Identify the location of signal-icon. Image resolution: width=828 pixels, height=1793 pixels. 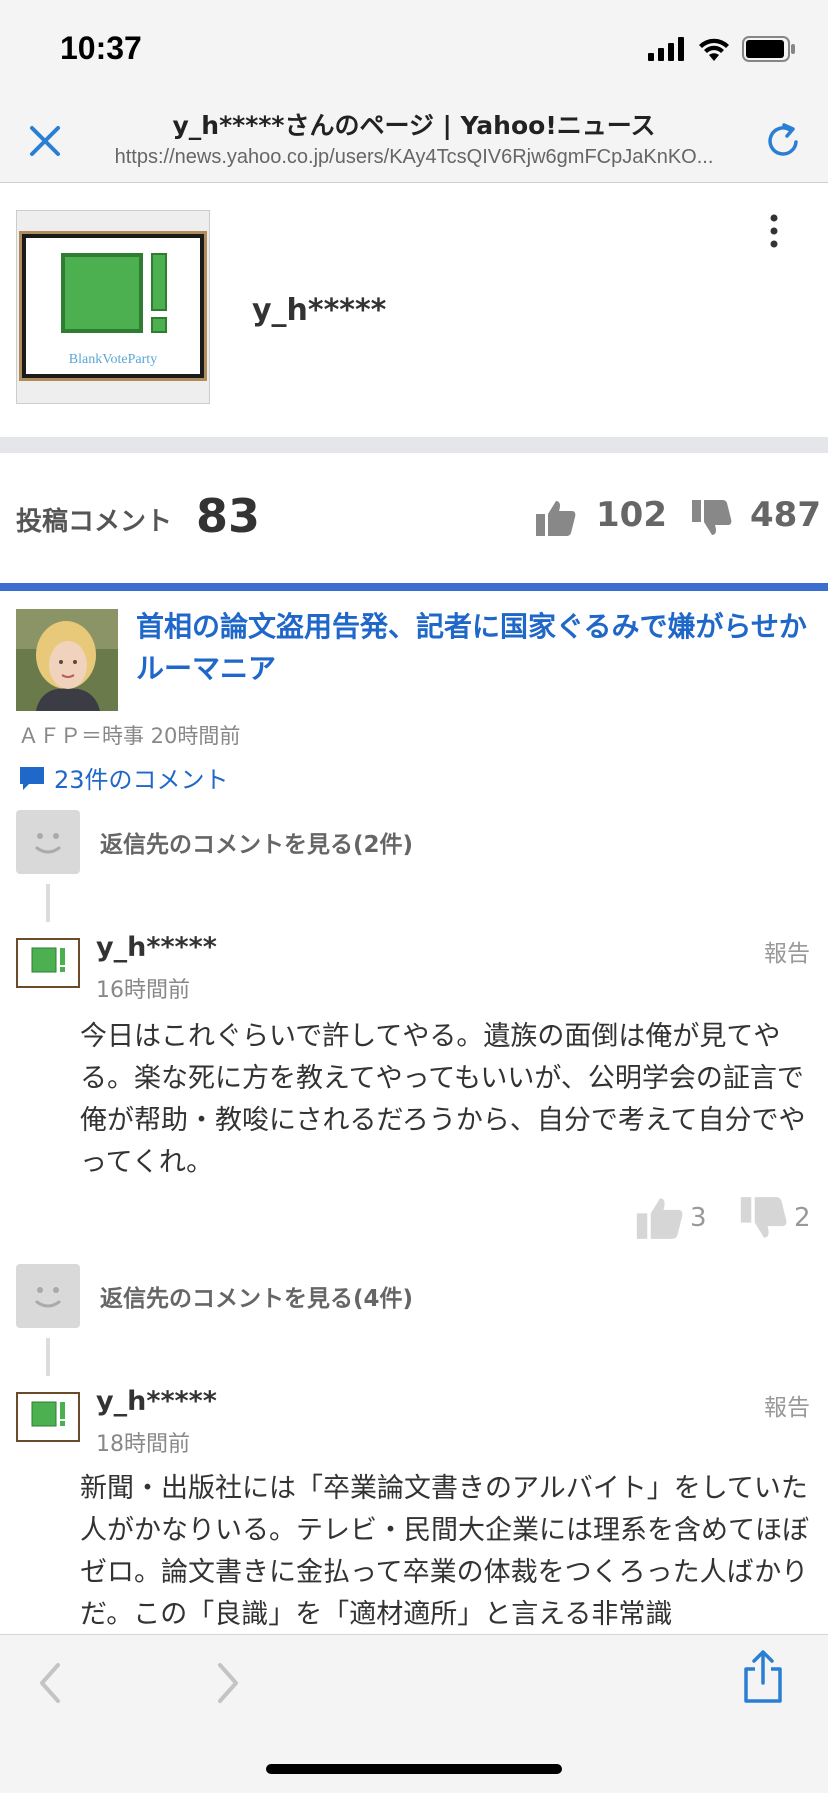
(666, 49).